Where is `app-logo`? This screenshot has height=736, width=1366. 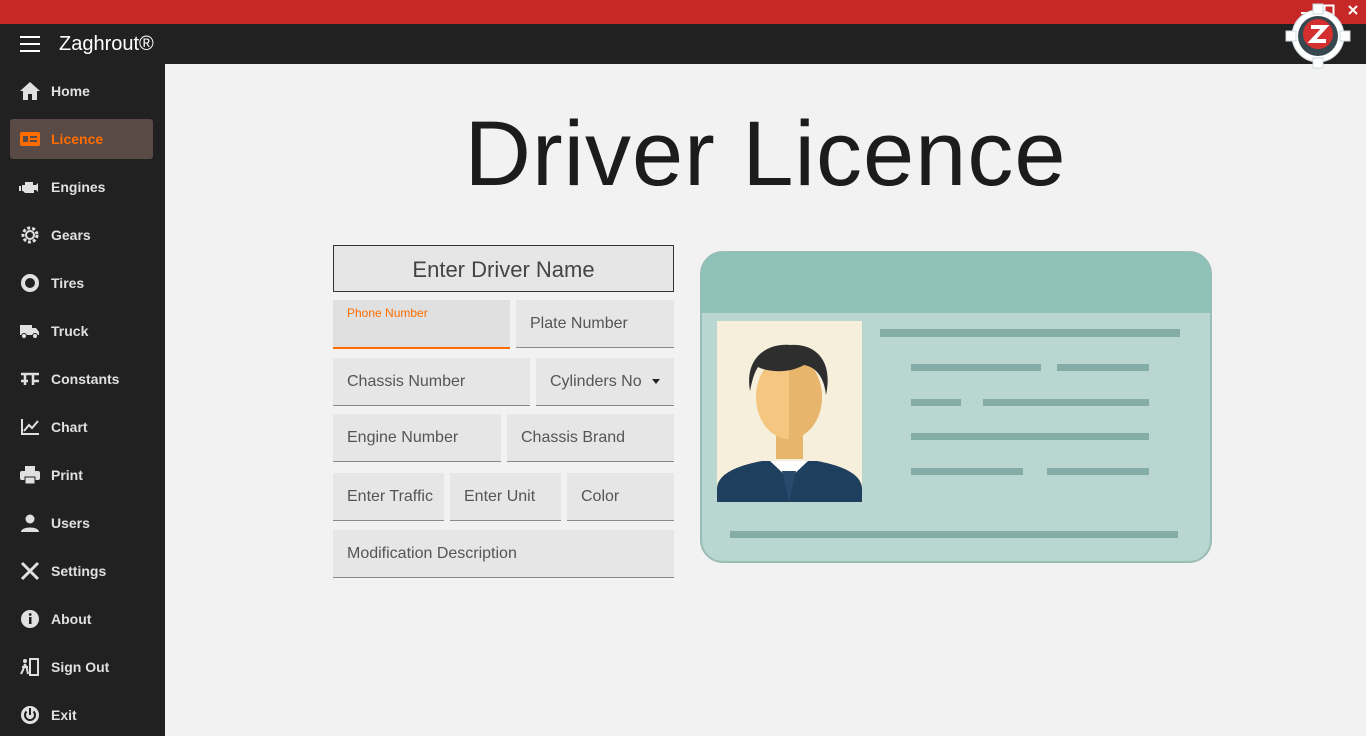
app-logo is located at coordinates (1318, 36).